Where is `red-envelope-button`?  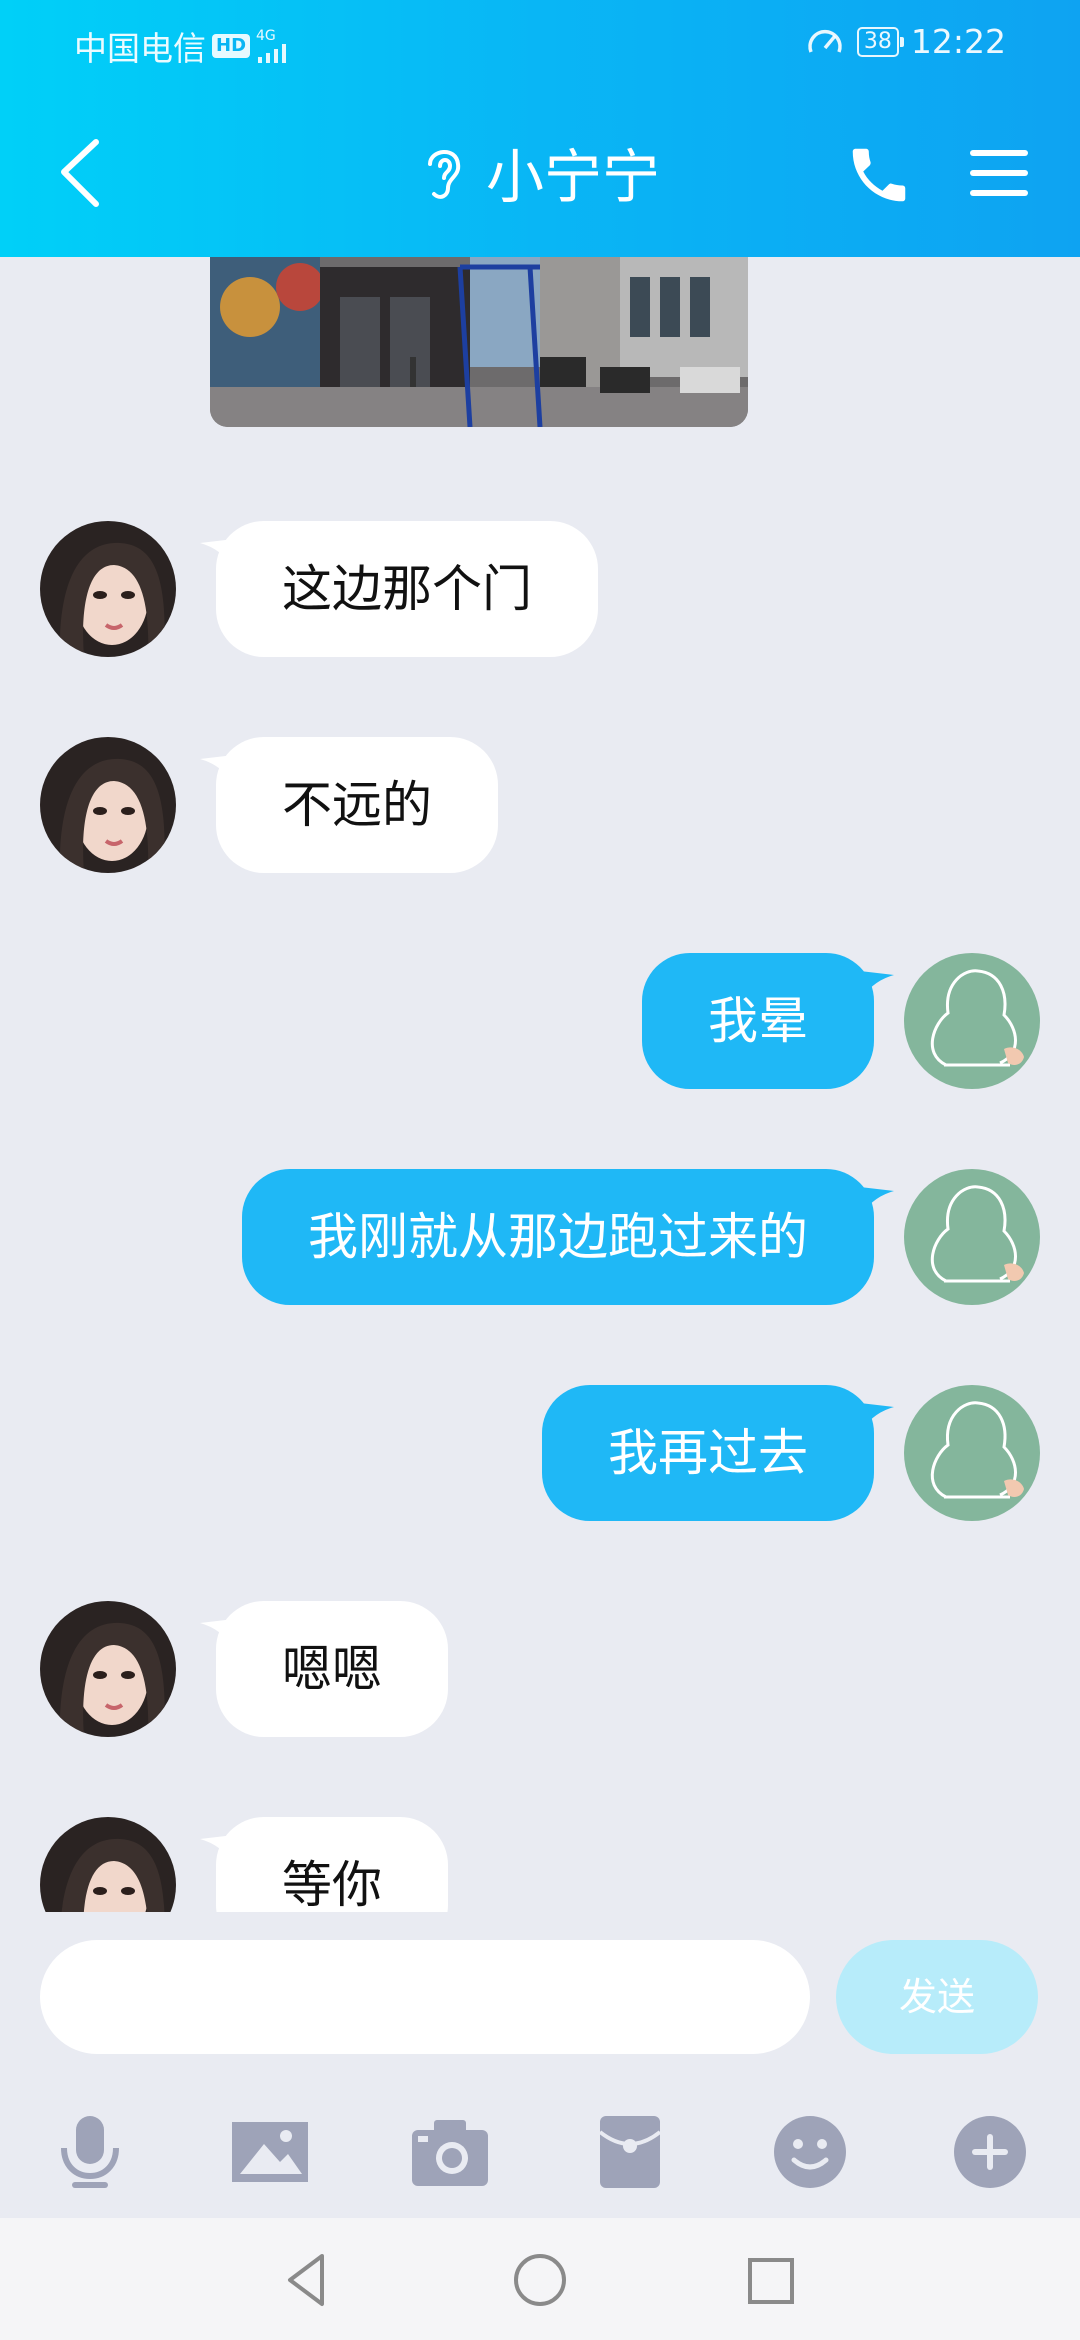
red-envelope-button is located at coordinates (630, 2152).